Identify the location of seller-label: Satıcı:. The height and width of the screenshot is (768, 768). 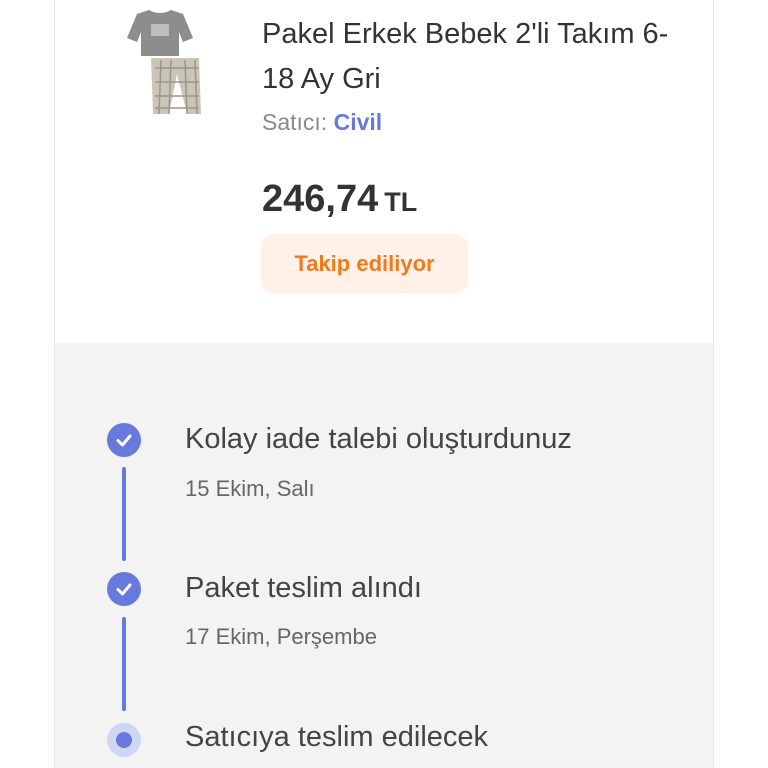
(295, 122).